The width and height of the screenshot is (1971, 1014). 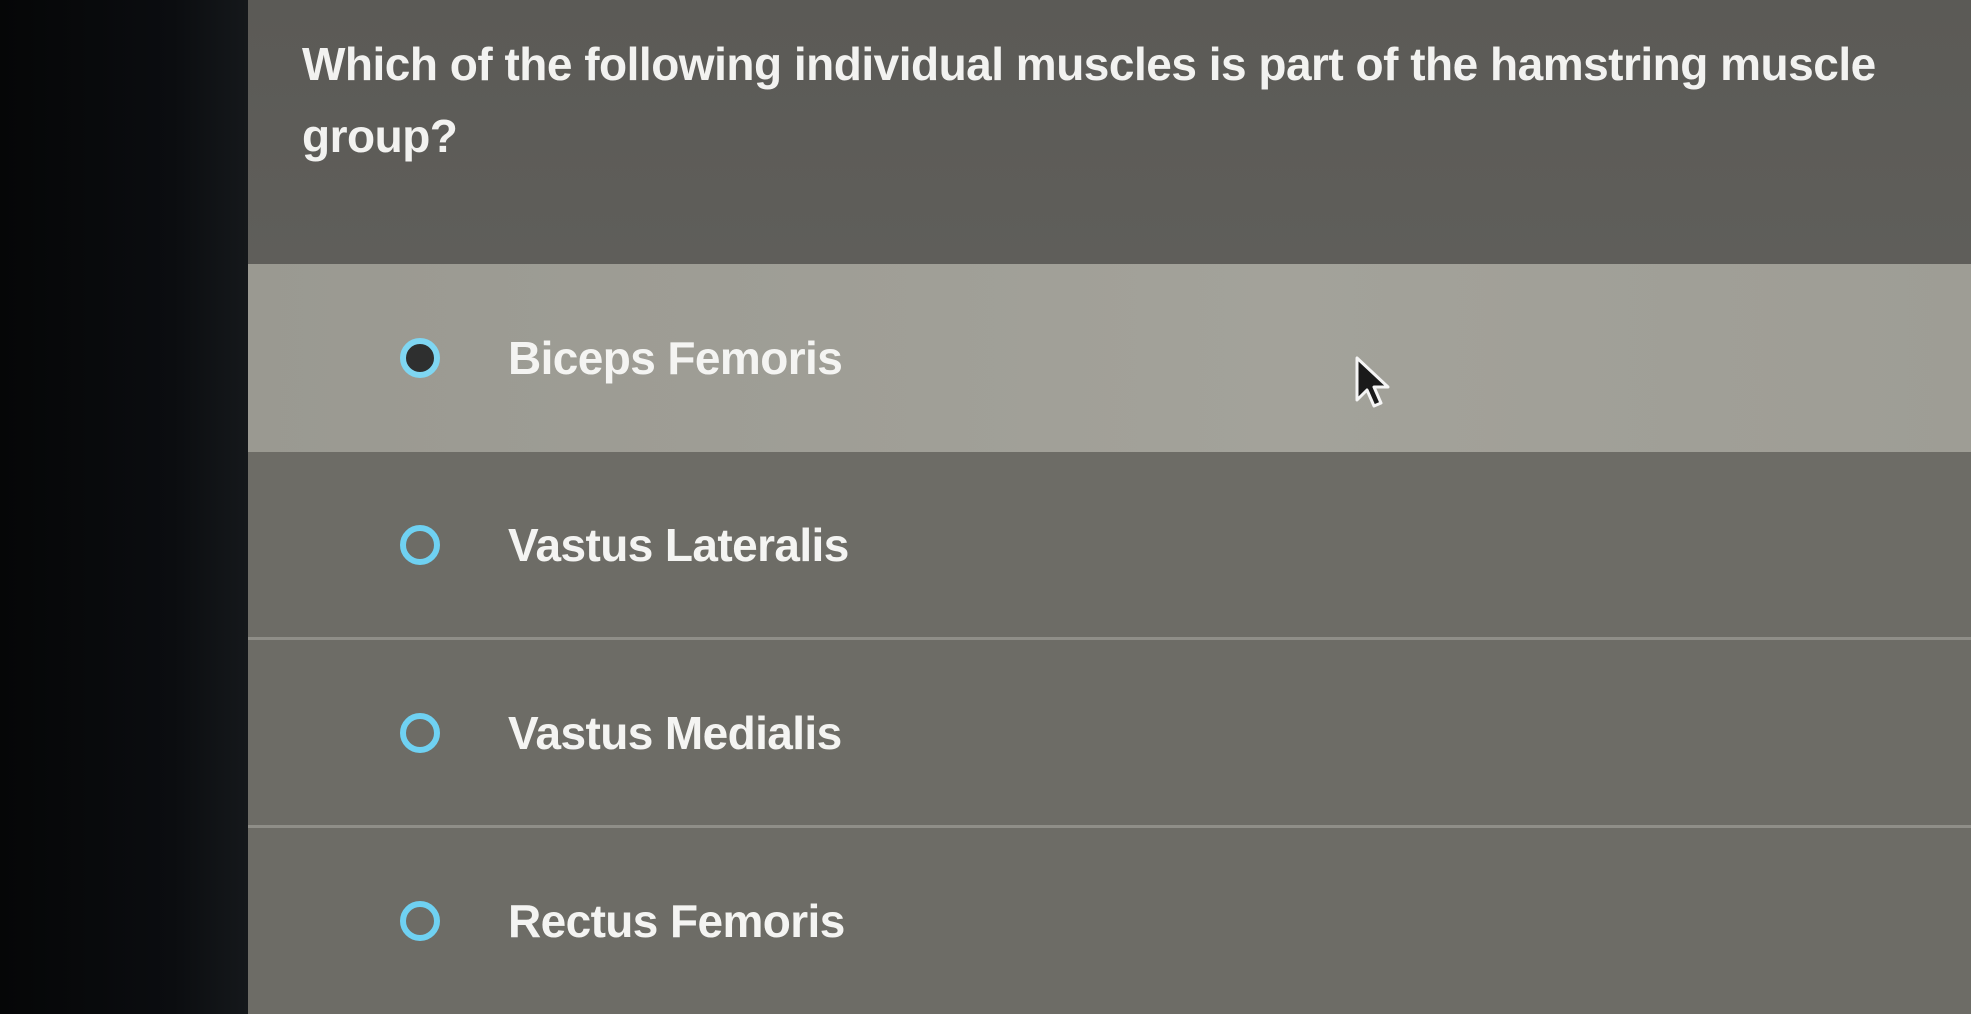 I want to click on screen-bezel, so click(x=124, y=507).